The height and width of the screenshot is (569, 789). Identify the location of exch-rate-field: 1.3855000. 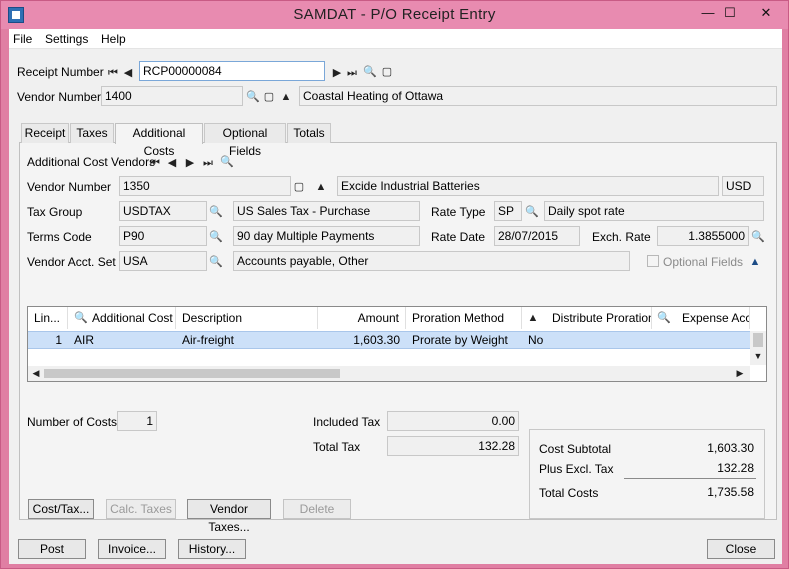
(703, 236).